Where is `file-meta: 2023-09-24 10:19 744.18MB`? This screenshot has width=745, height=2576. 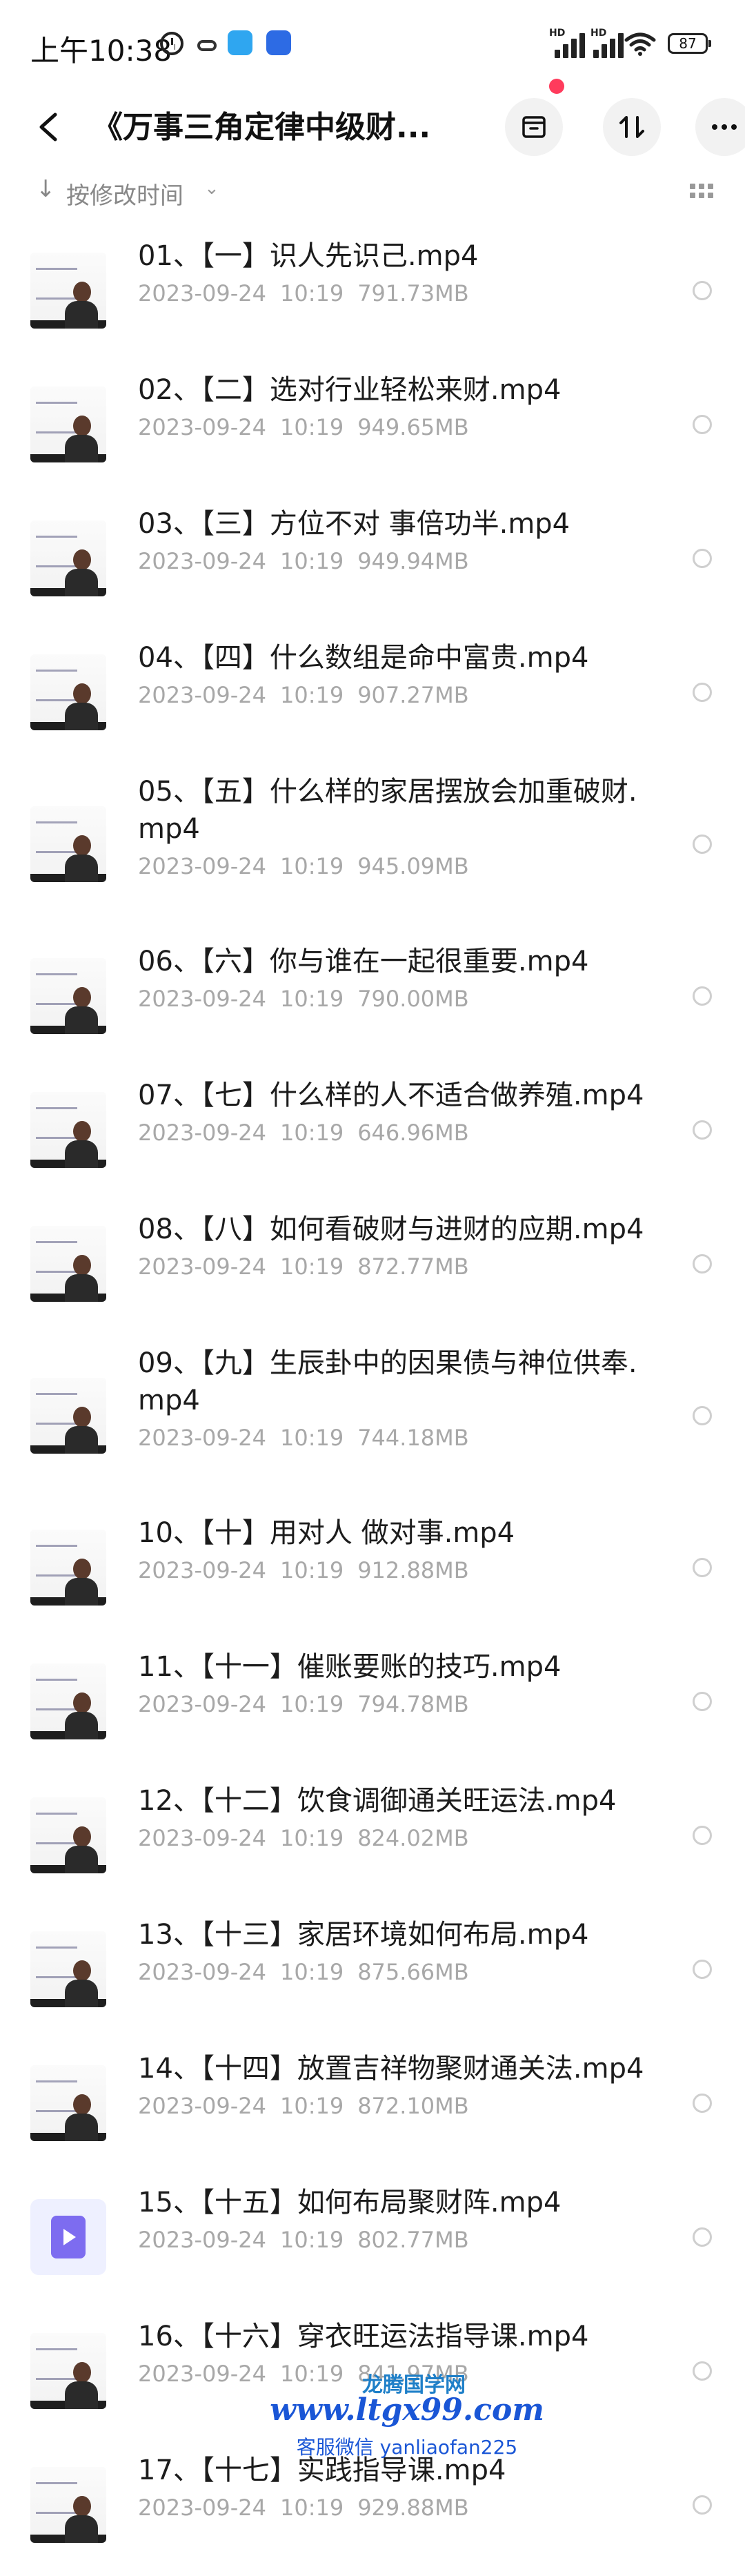 file-meta: 2023-09-24 10:19 744.18MB is located at coordinates (303, 1438).